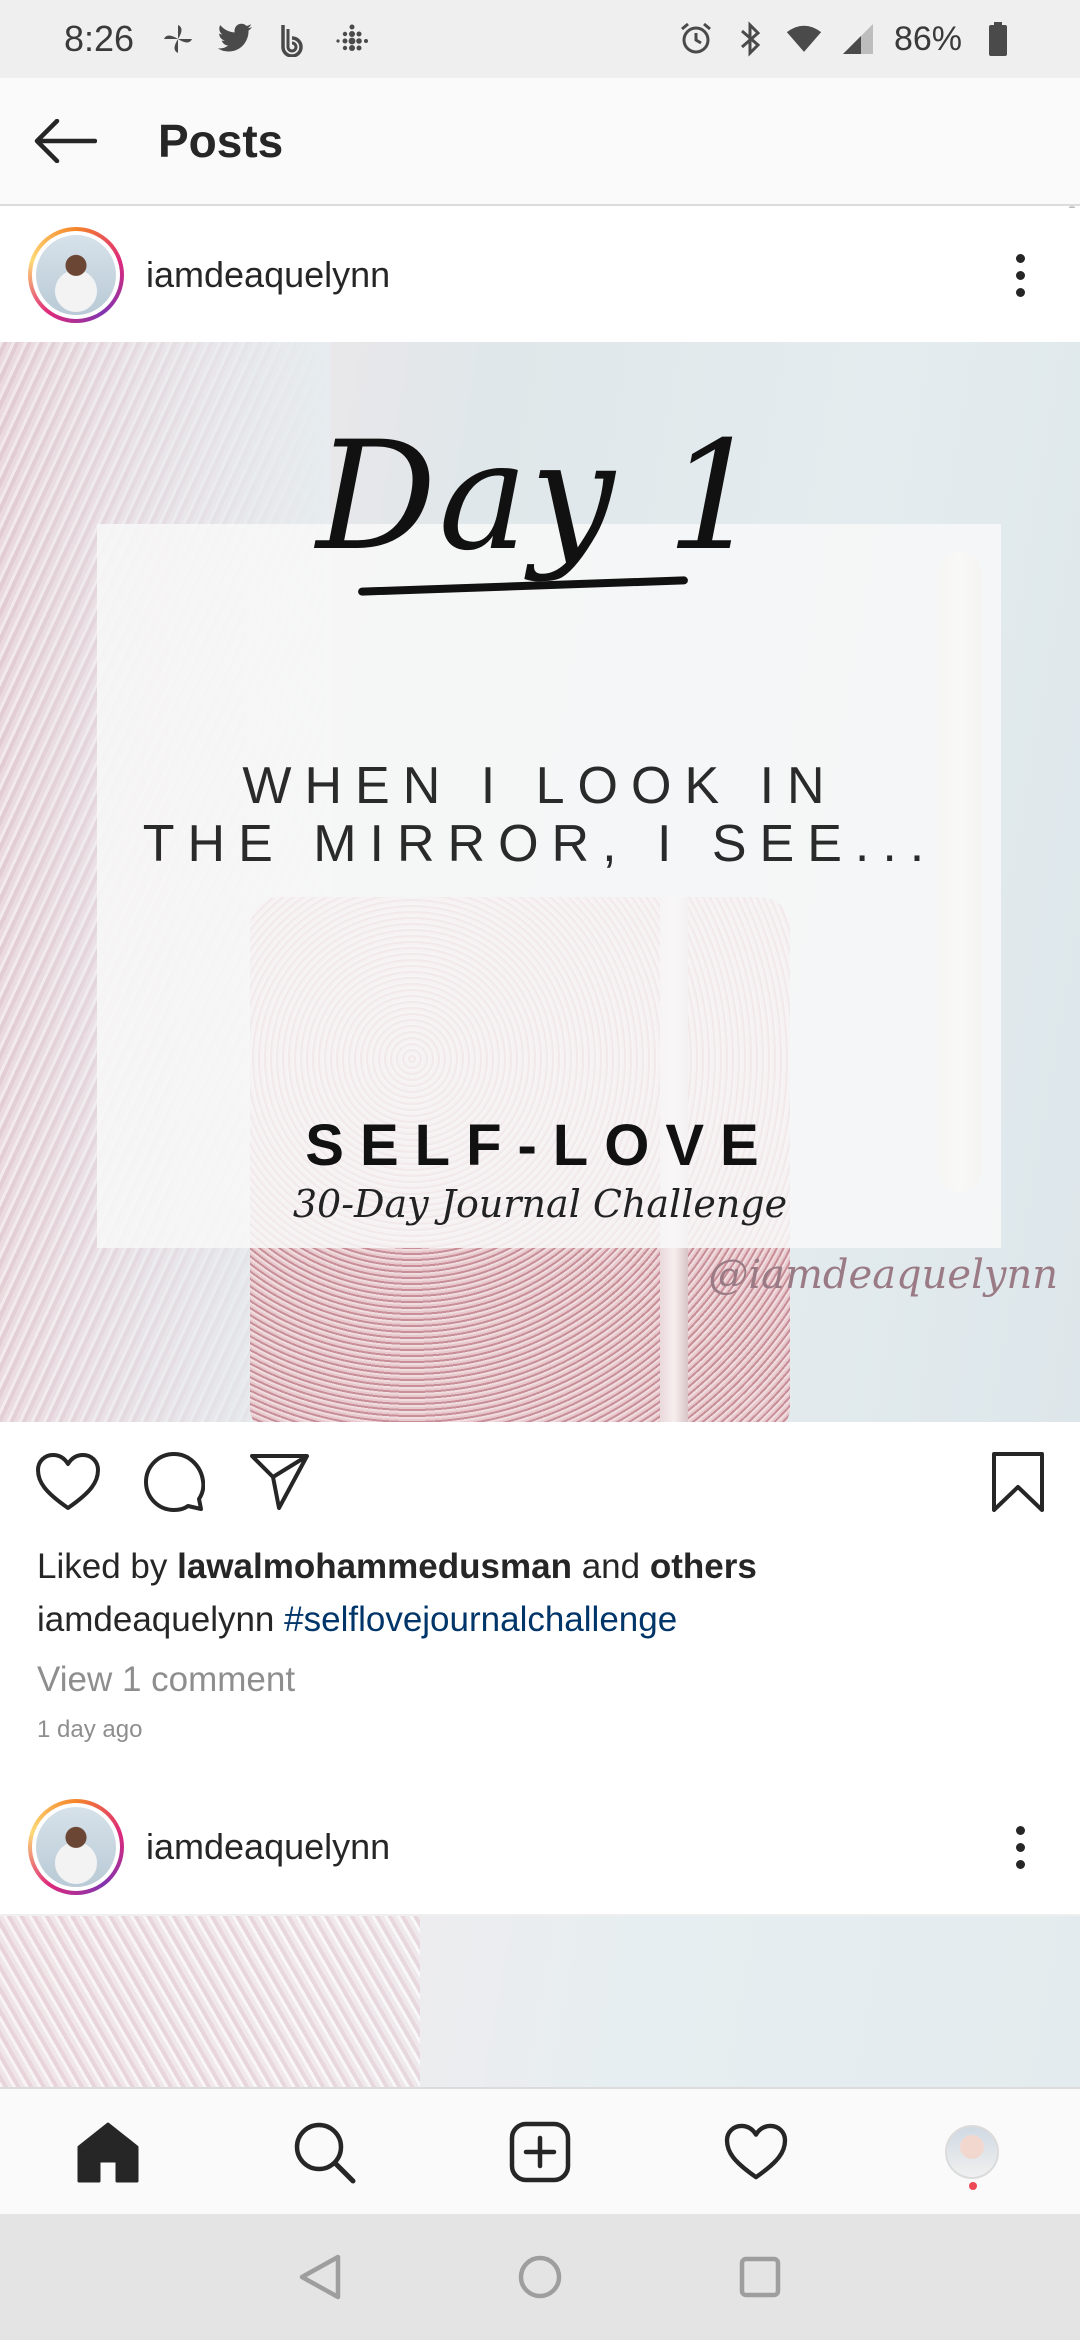 This screenshot has height=2340, width=1080. I want to click on top-app-bar: Posts, so click(540, 142).